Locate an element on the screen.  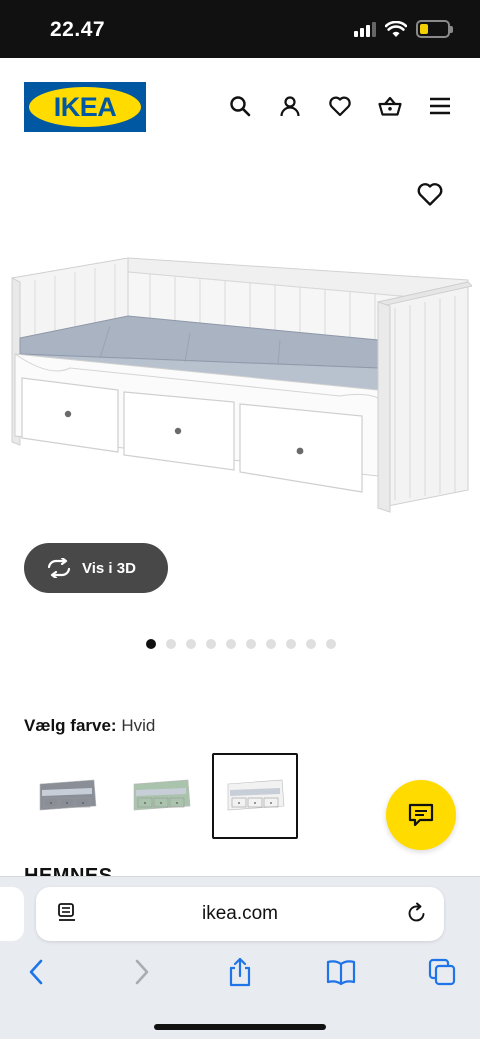
gallery-pagination is located at coordinates (241, 644).